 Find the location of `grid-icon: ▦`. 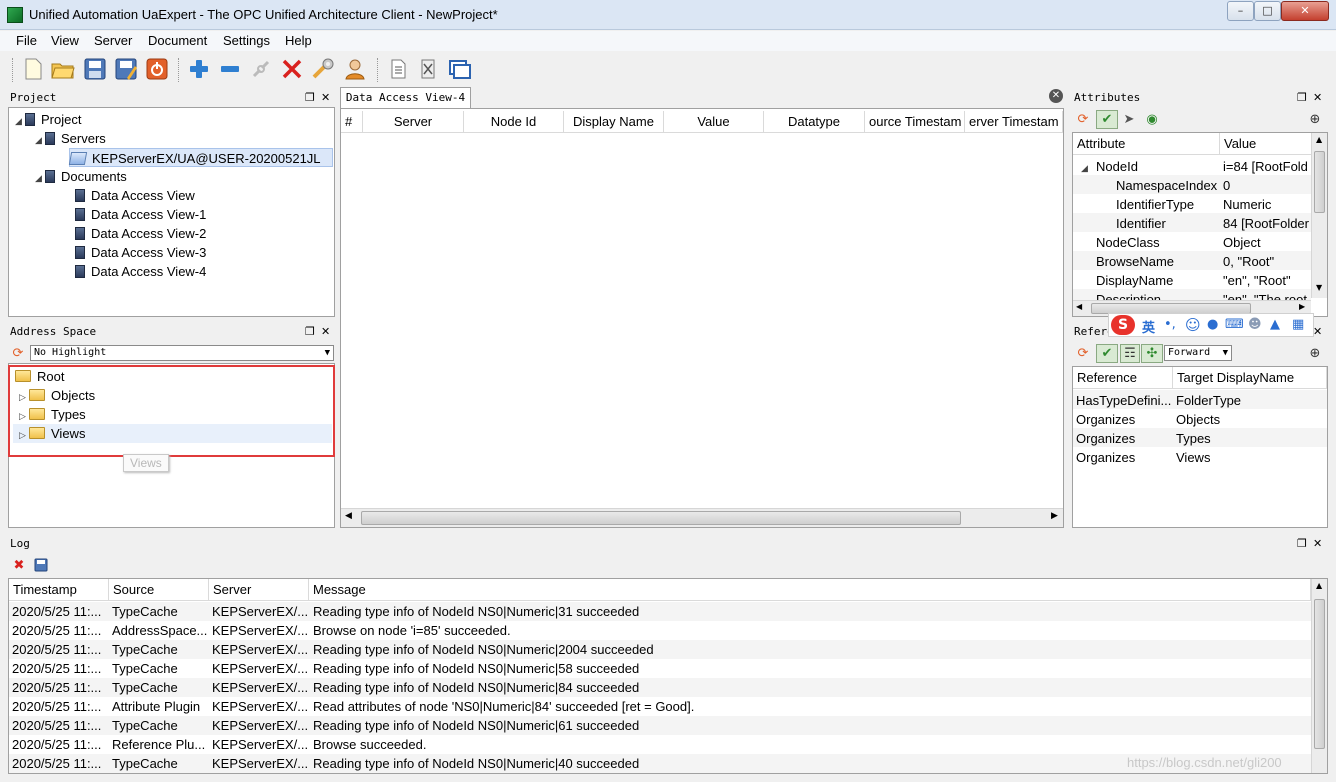

grid-icon: ▦ is located at coordinates (1298, 324).